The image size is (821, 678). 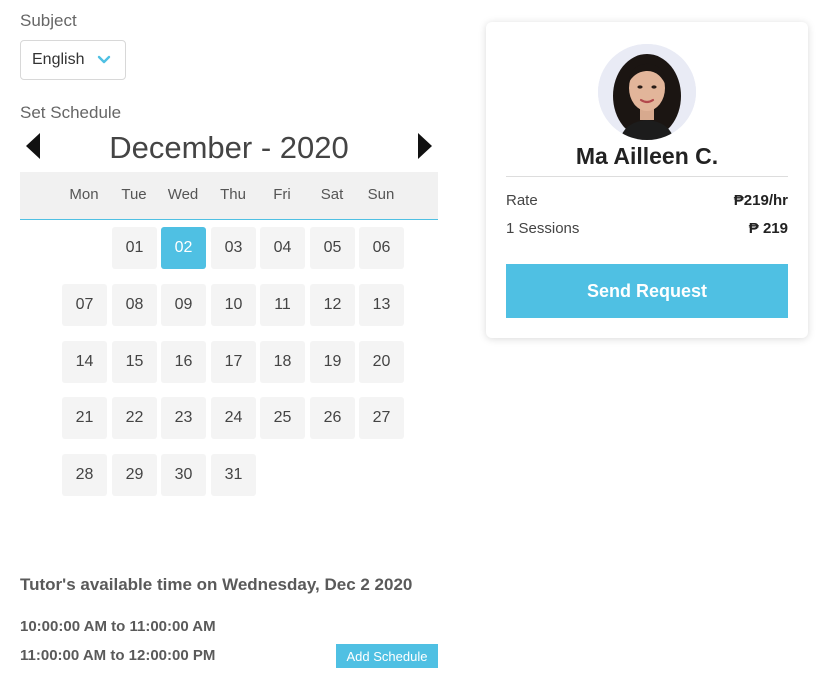 I want to click on weekday-tue: Tue, so click(x=134, y=194).